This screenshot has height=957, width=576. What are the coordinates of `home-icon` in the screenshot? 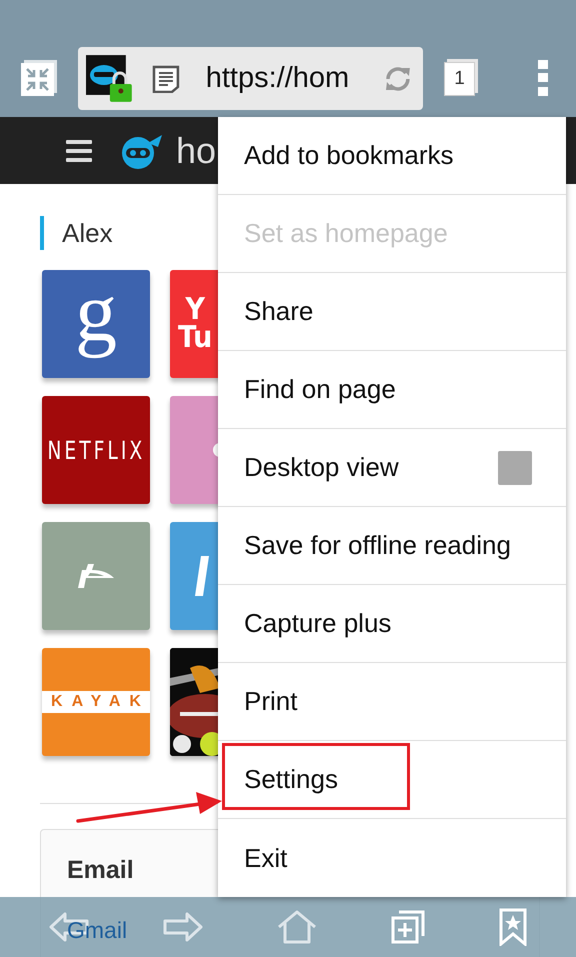 It's located at (297, 927).